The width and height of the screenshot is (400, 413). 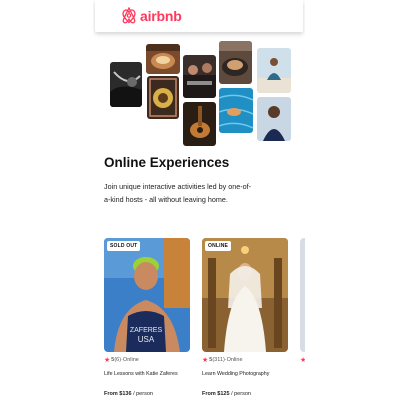 I want to click on card-price: From $125 / person, so click(x=226, y=394).